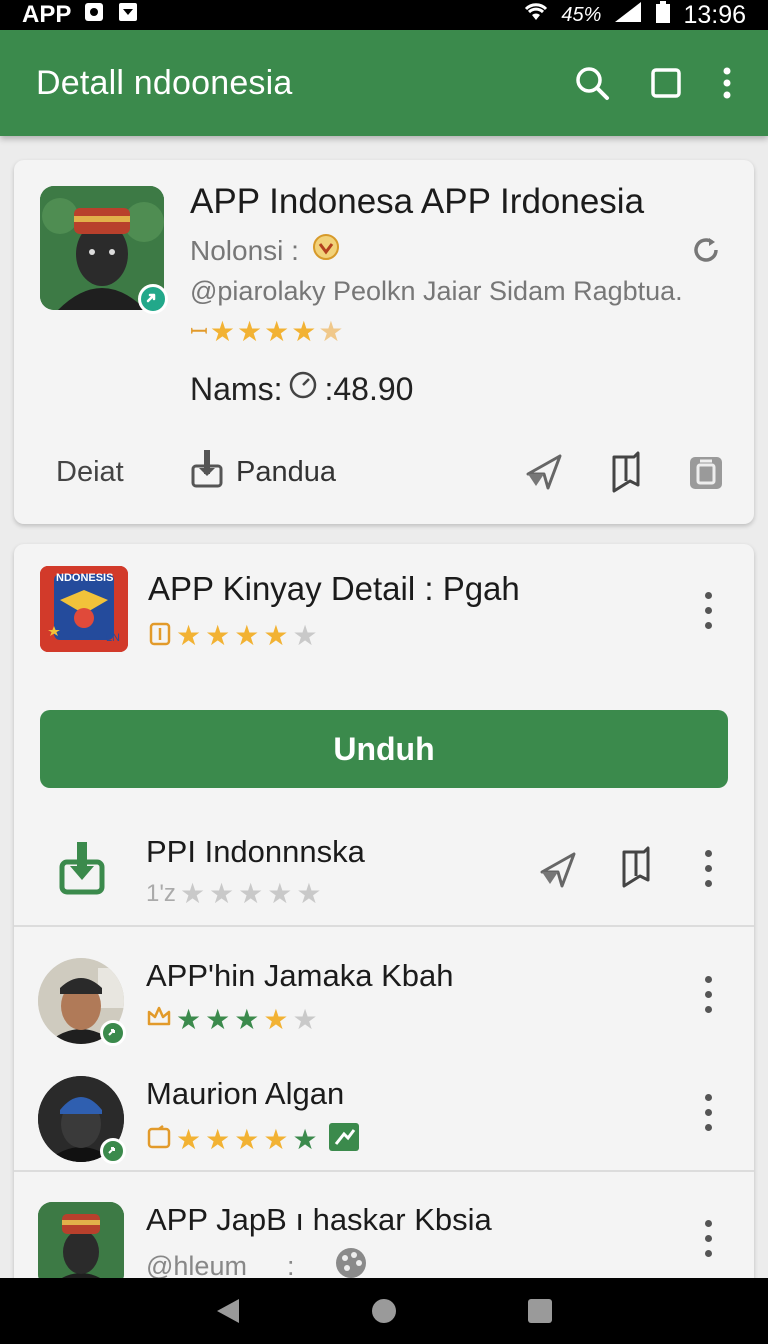 The image size is (768, 1344). Describe the element at coordinates (207, 472) in the screenshot. I see `download-tray-icon` at that location.